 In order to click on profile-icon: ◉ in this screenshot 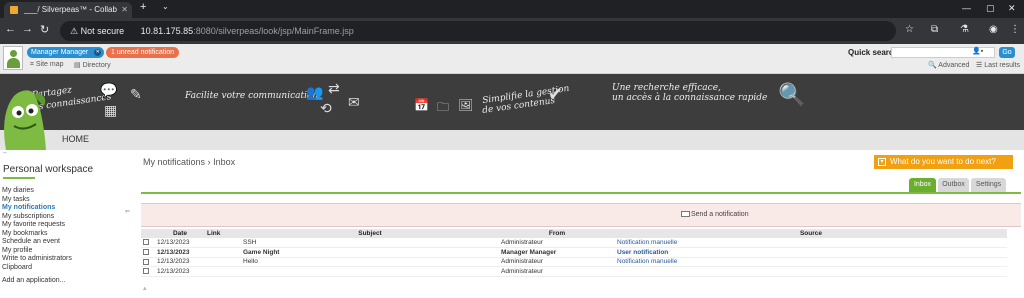, I will do `click(993, 29)`.